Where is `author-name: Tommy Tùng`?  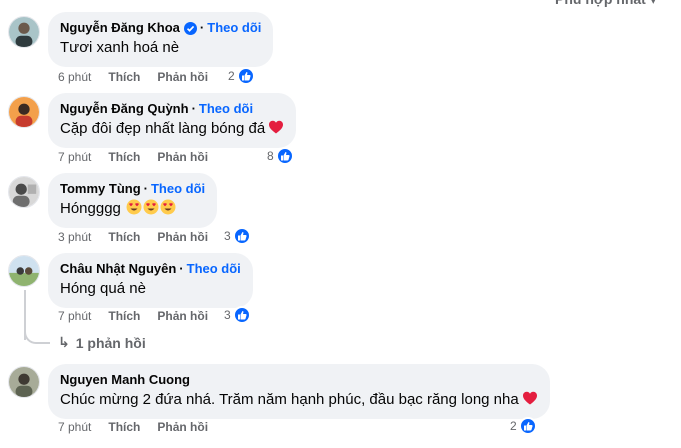 author-name: Tommy Tùng is located at coordinates (100, 189).